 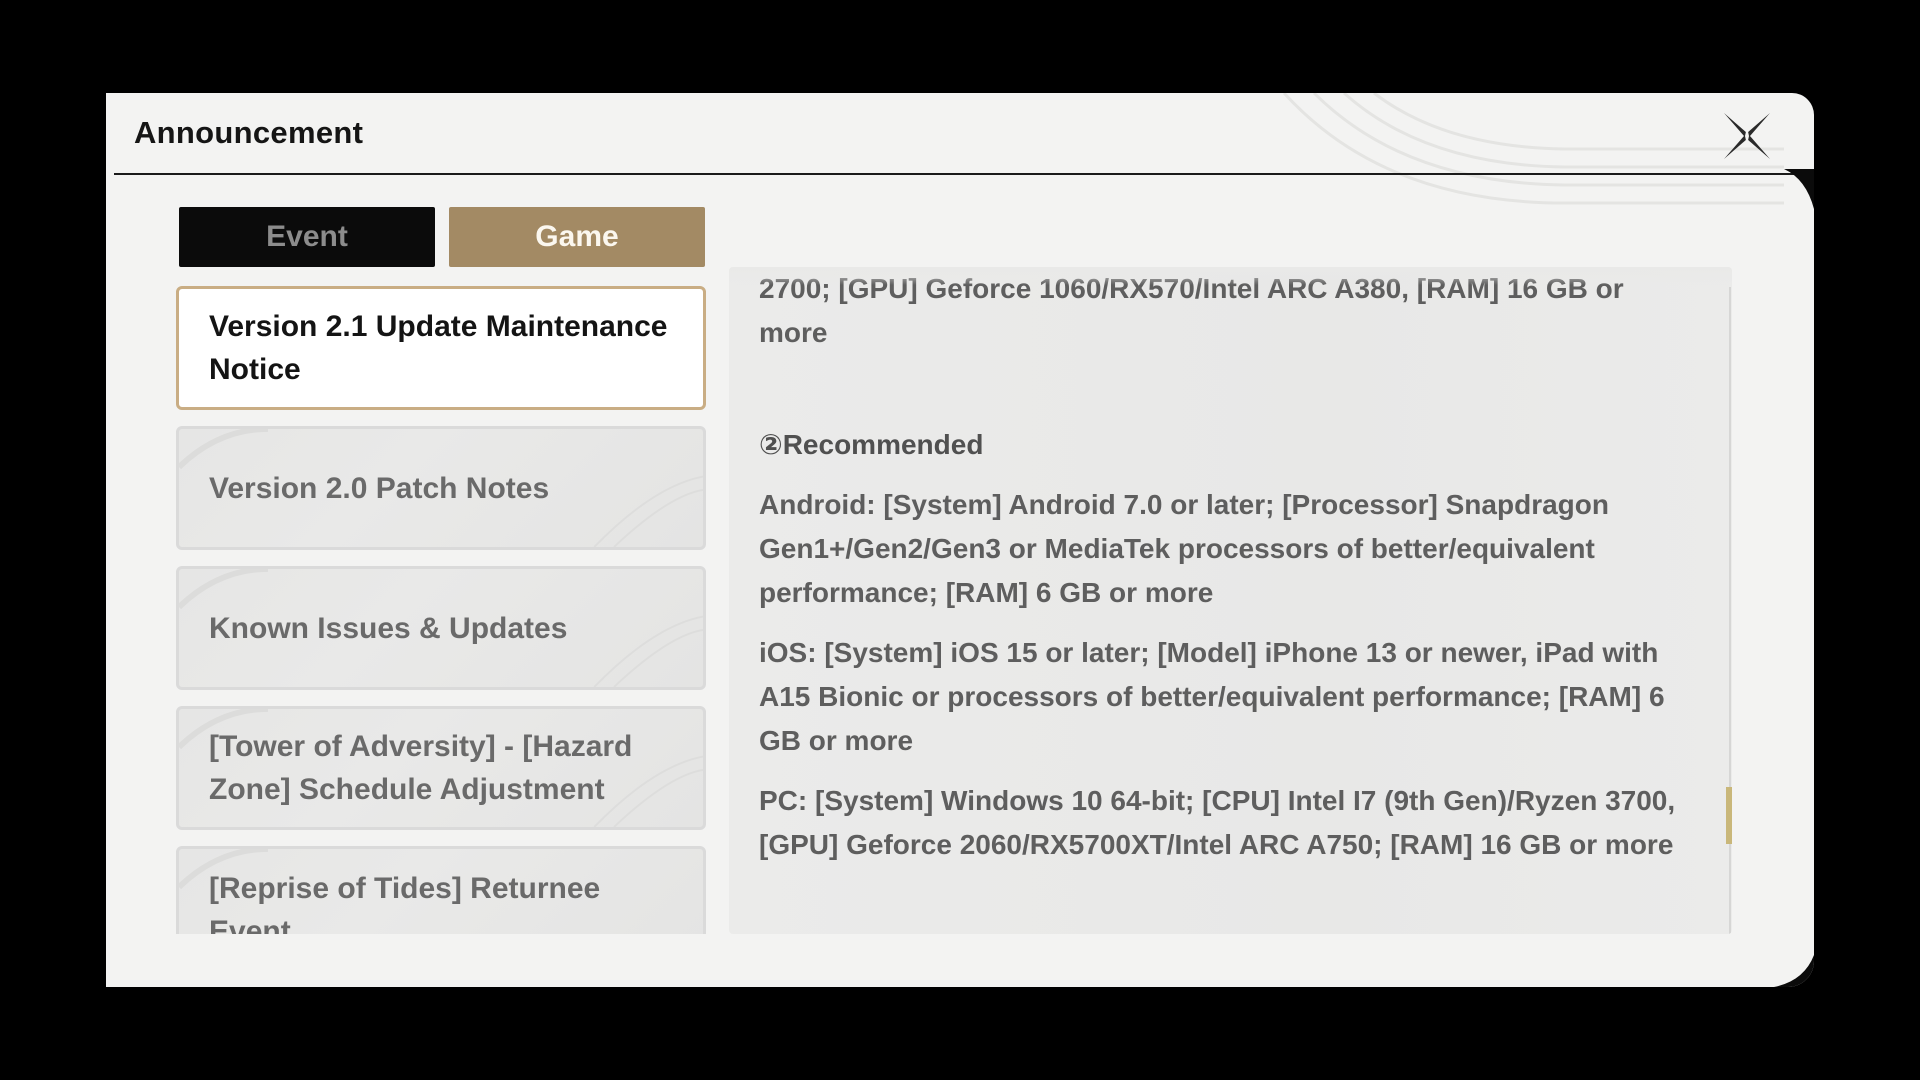 I want to click on announcement-item-reprise-of-tides: [Reprise of Tides] Returnee Event, so click(x=441, y=890).